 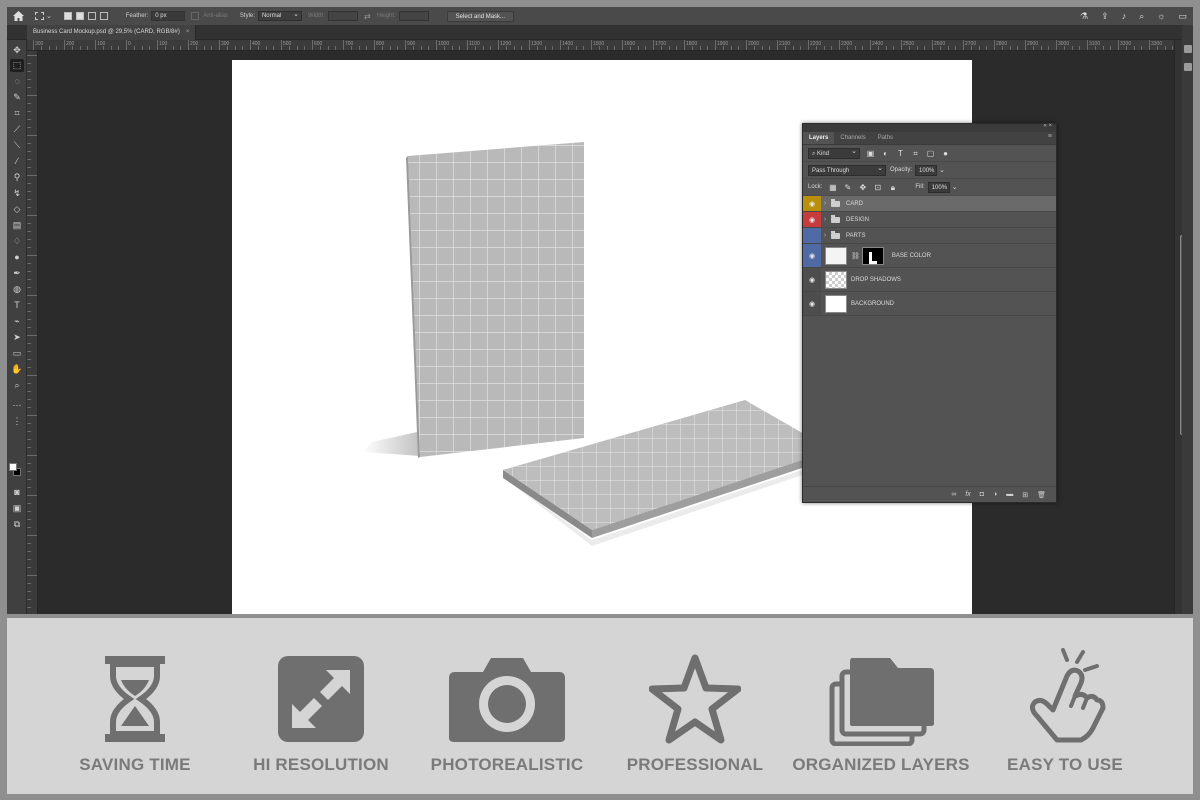 I want to click on artboard-icon: ⧉, so click(x=17, y=524).